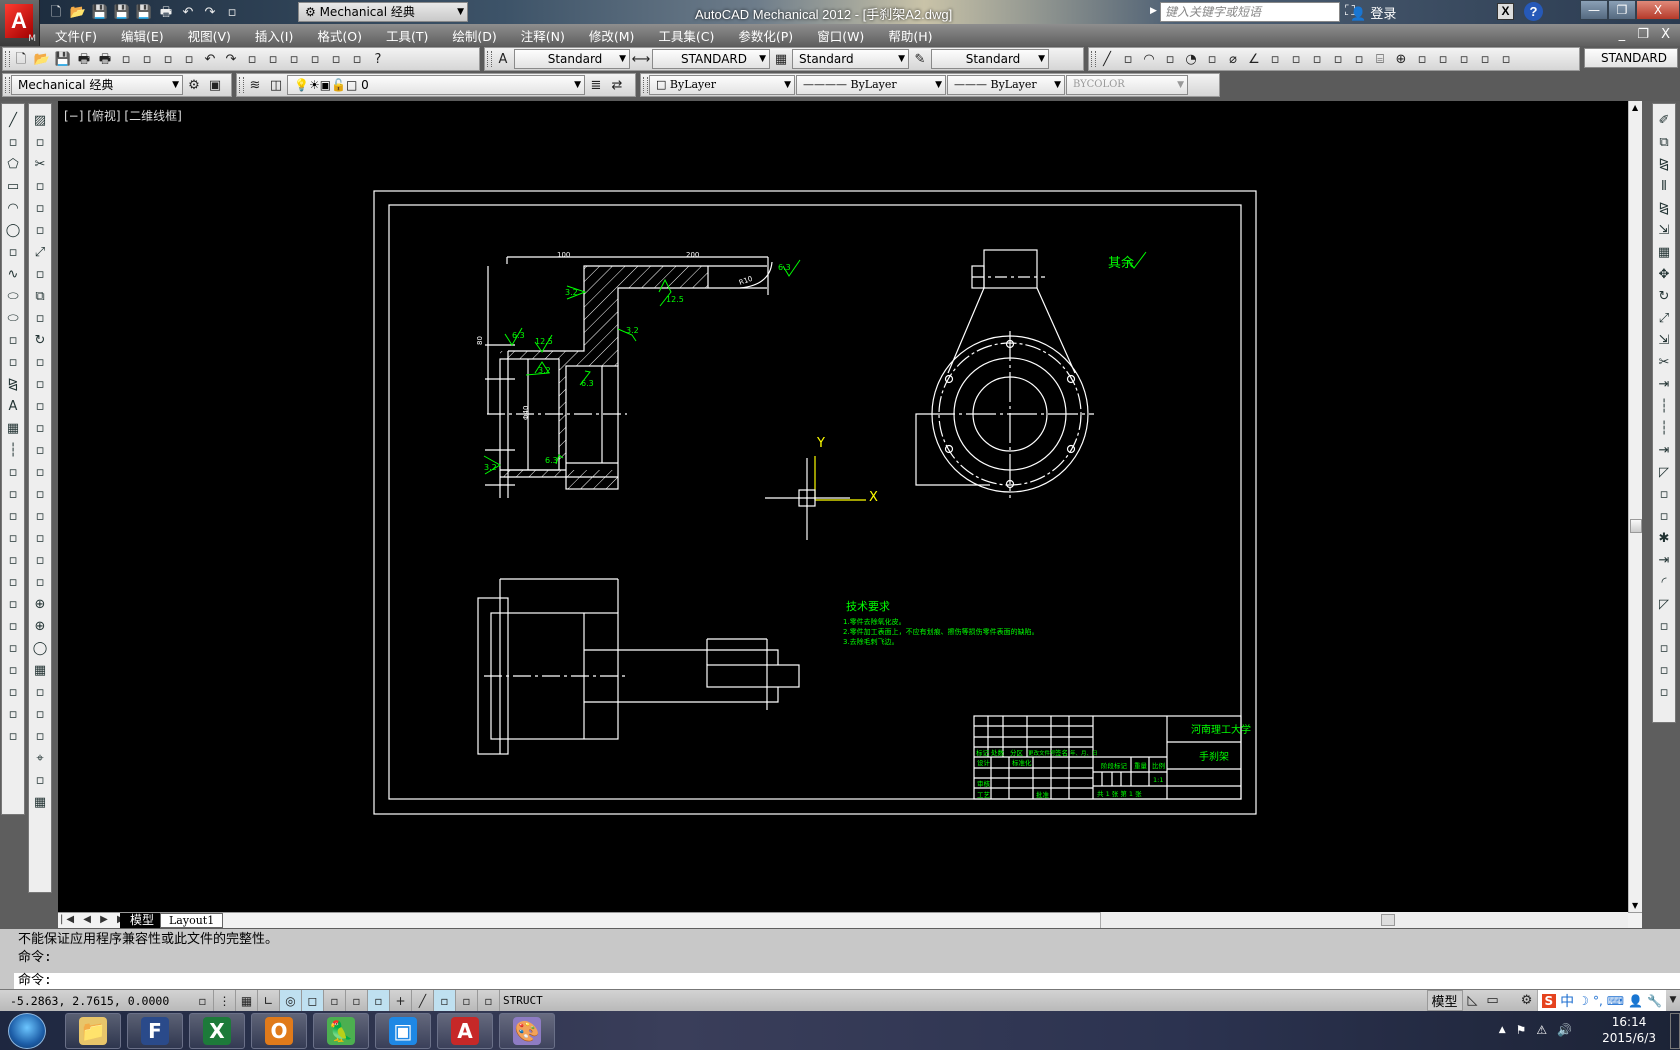 The height and width of the screenshot is (1050, 1680). Describe the element at coordinates (1664, 670) in the screenshot. I see `round-icon: ▫` at that location.